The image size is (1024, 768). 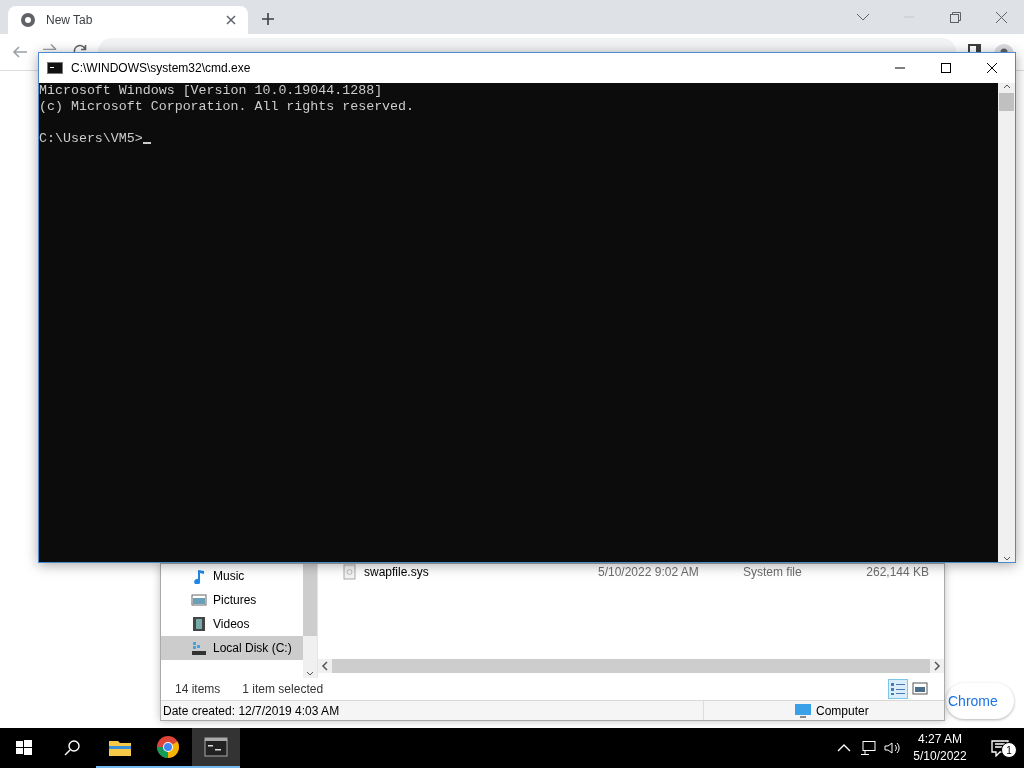 What do you see at coordinates (946, 68) in the screenshot?
I see `maximize-icon` at bounding box center [946, 68].